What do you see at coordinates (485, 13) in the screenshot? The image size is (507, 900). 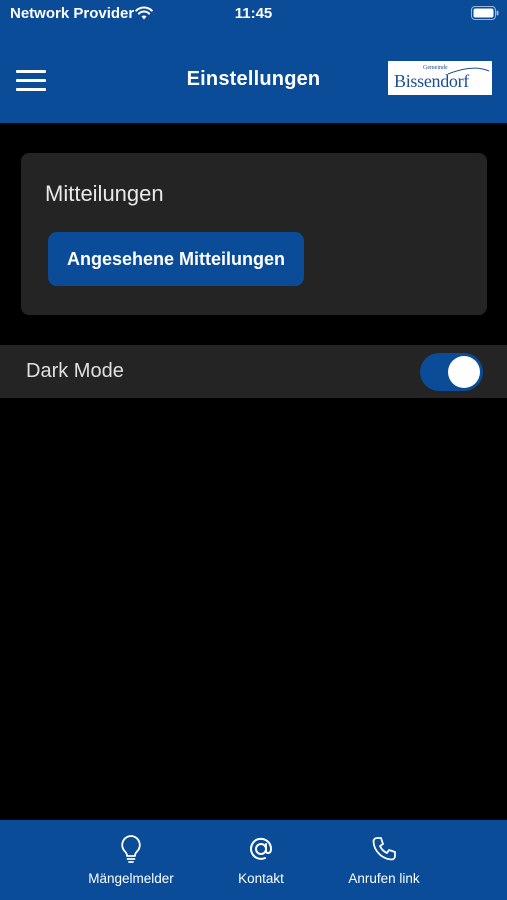 I see `battery-icon` at bounding box center [485, 13].